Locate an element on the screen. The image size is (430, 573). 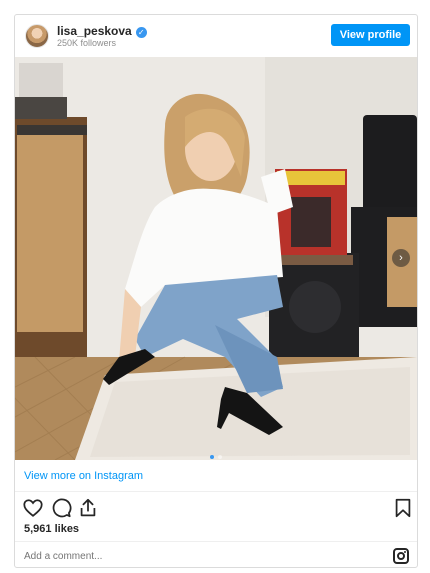
share-icon is located at coordinates (88, 508).